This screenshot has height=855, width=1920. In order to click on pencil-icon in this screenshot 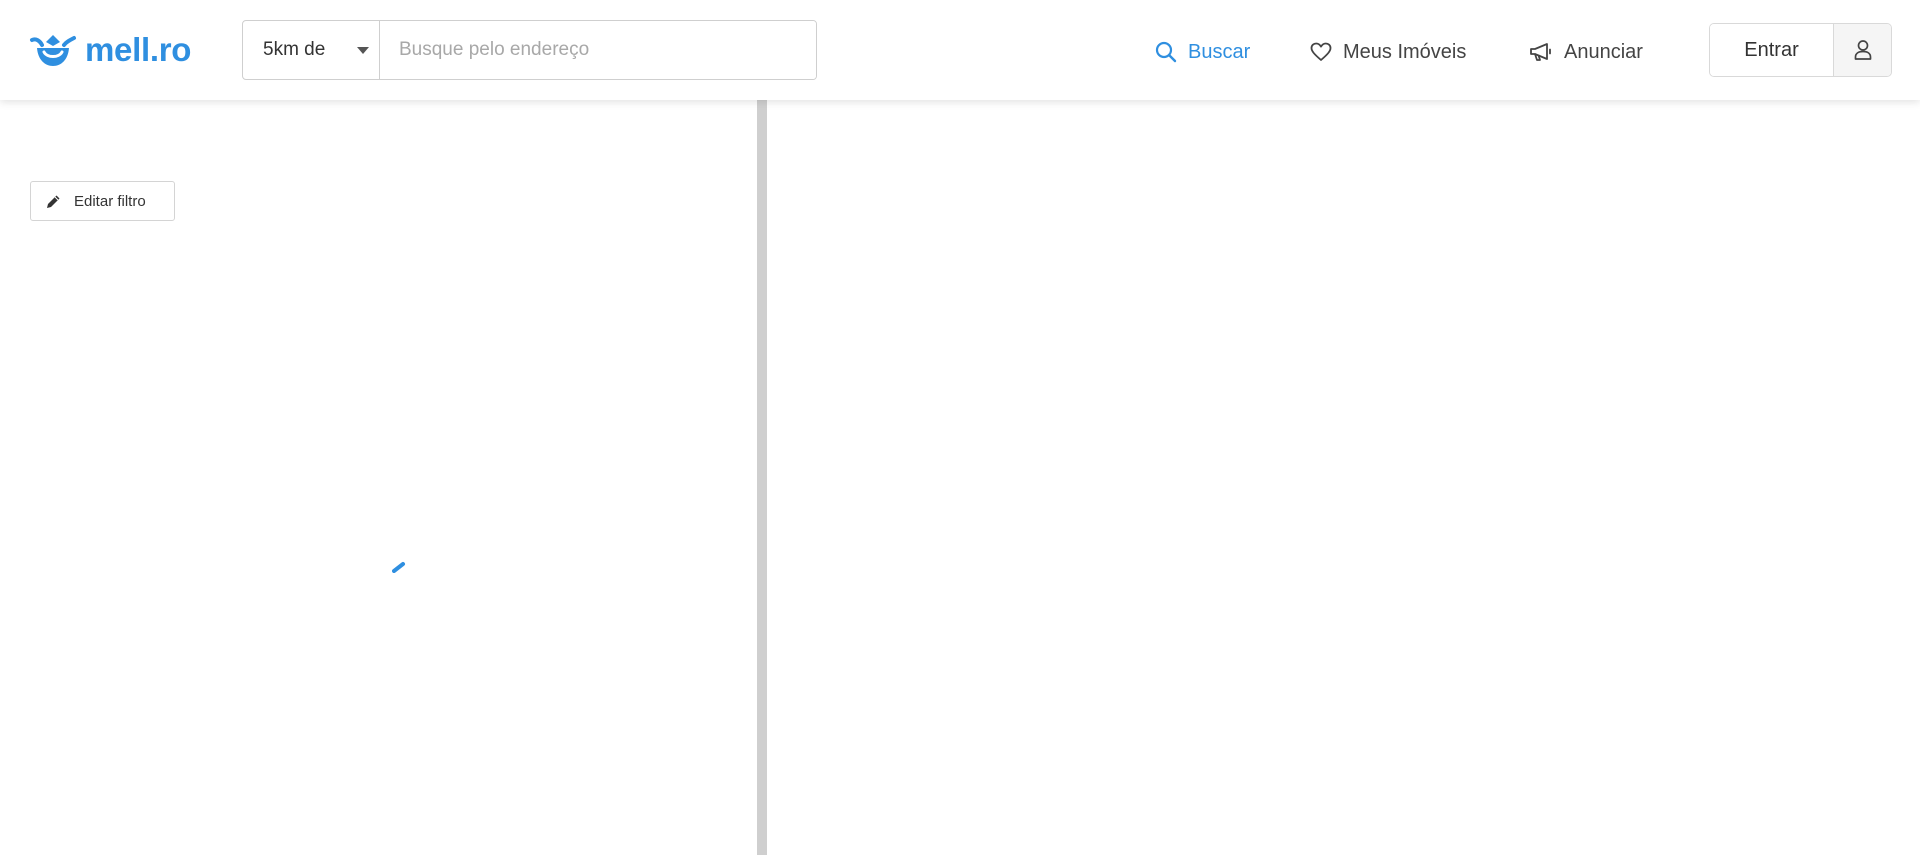, I will do `click(53, 201)`.